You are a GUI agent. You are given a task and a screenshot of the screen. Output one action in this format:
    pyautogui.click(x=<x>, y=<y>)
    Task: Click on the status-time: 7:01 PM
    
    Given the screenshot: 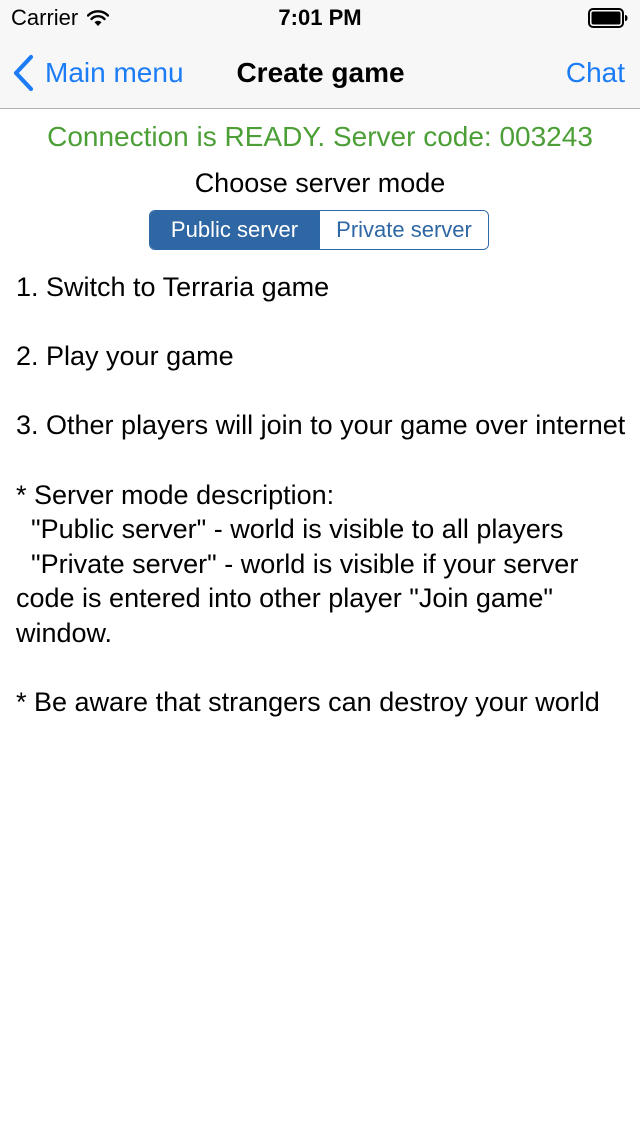 What is the action you would take?
    pyautogui.click(x=320, y=17)
    